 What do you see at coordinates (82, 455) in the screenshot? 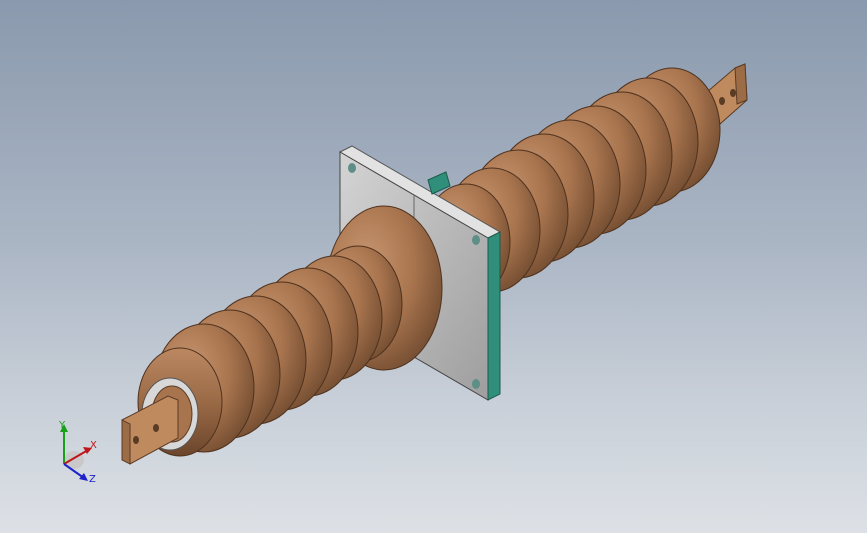
I see `axis-triad: Y X Z` at bounding box center [82, 455].